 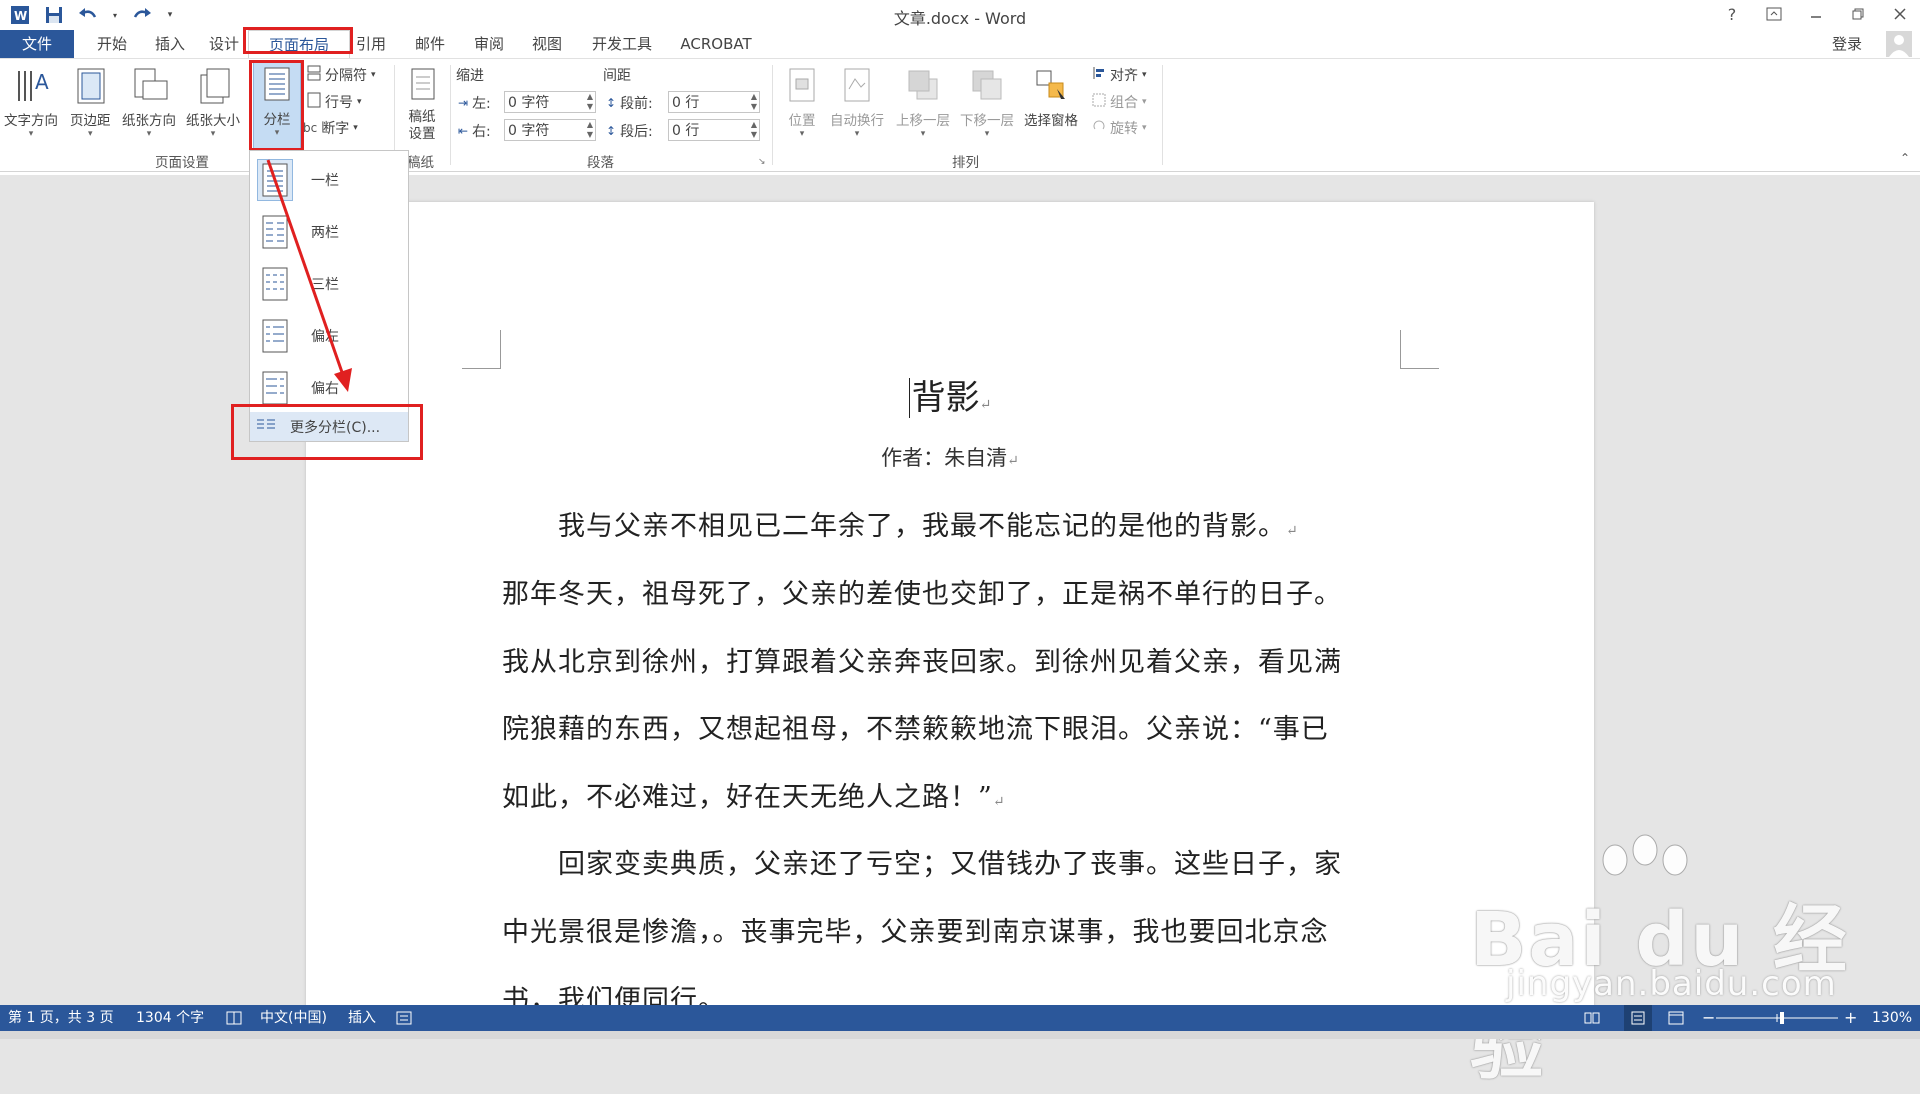 I want to click on zoom-in-button: +, so click(x=1850, y=1018).